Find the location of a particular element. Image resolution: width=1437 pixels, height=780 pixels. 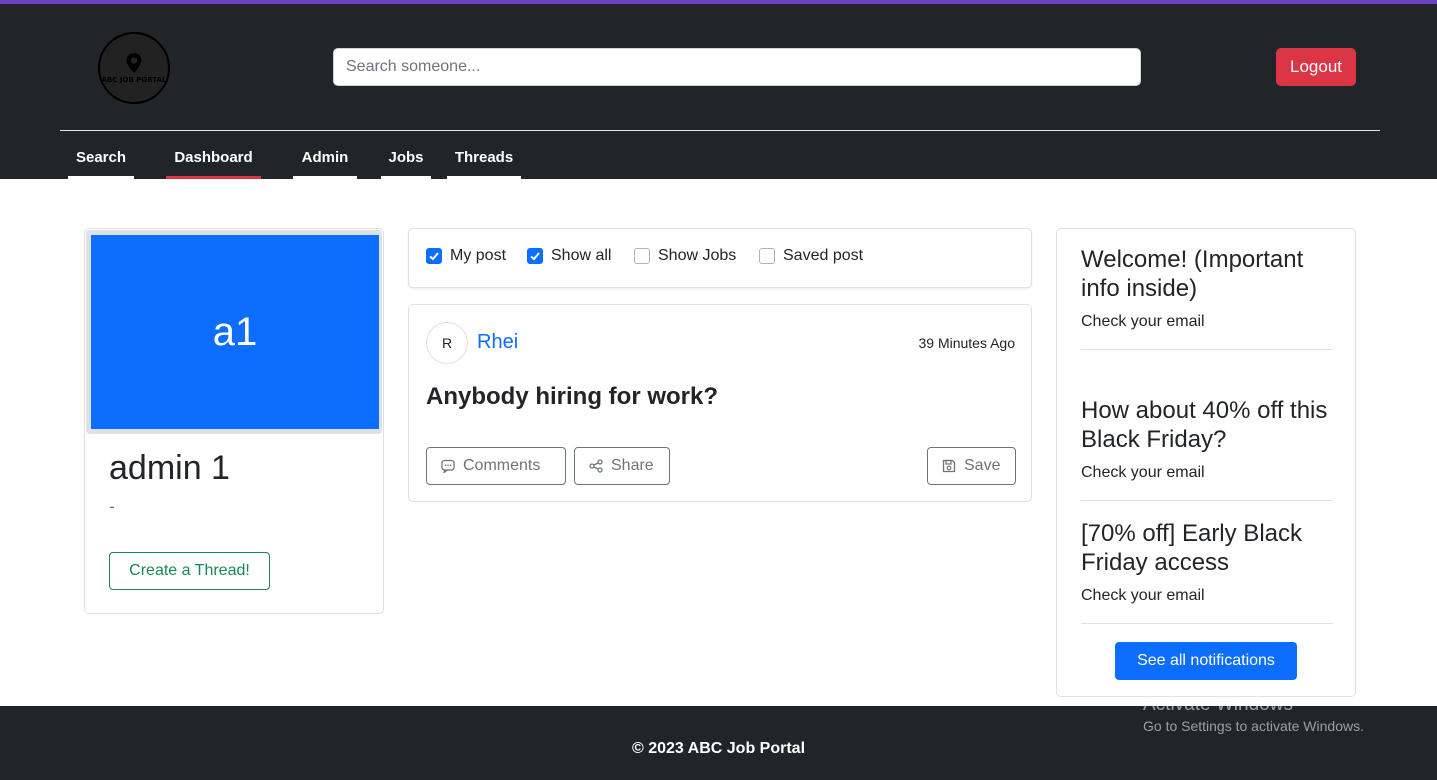

comments-label: Comments is located at coordinates (502, 465).